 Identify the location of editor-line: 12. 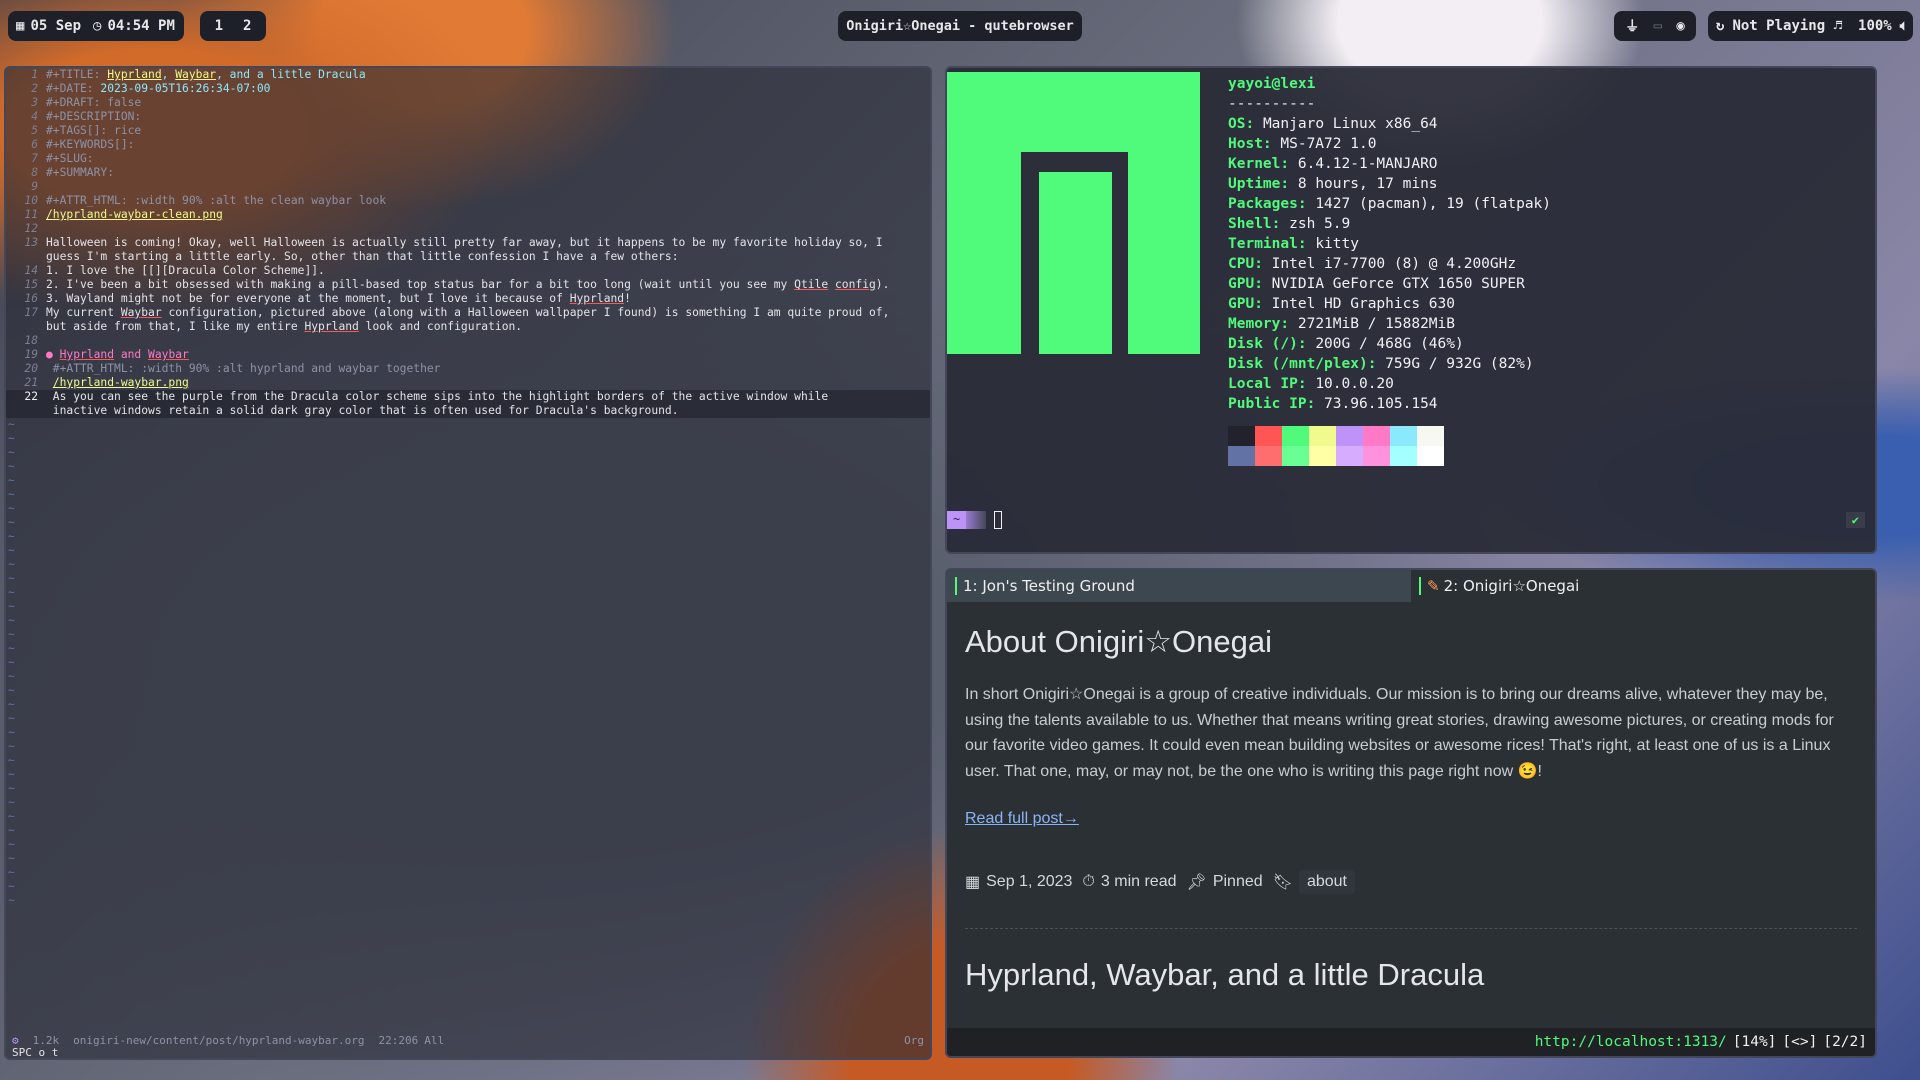
(468, 229).